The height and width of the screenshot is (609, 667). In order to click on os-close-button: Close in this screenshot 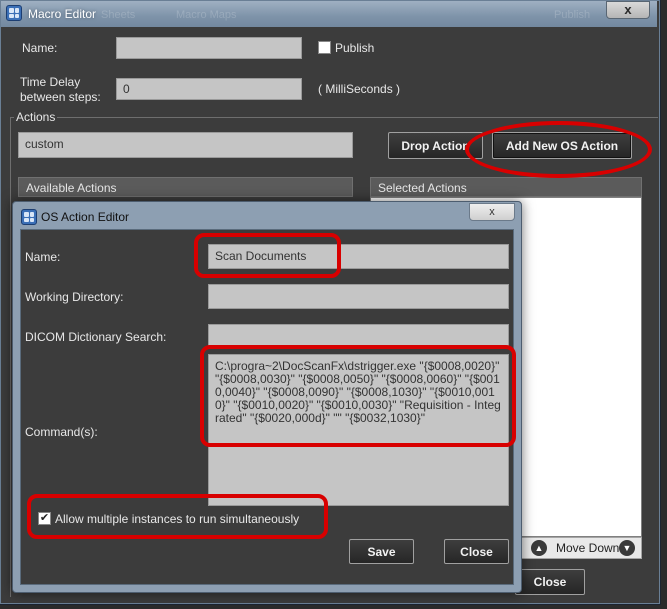, I will do `click(476, 551)`.